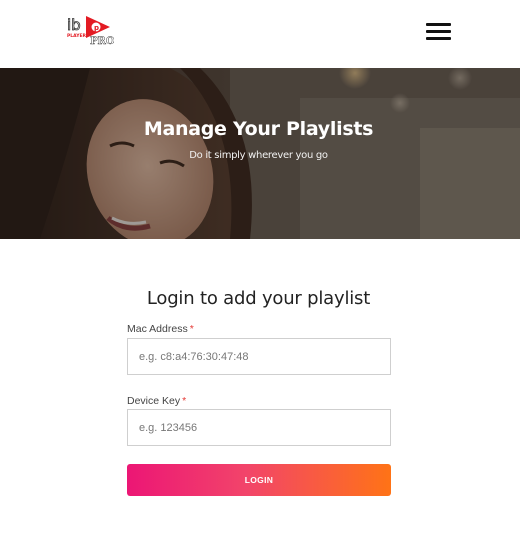 The image size is (520, 538). Describe the element at coordinates (74, 25) in the screenshot. I see `svg-text: ib` at that location.